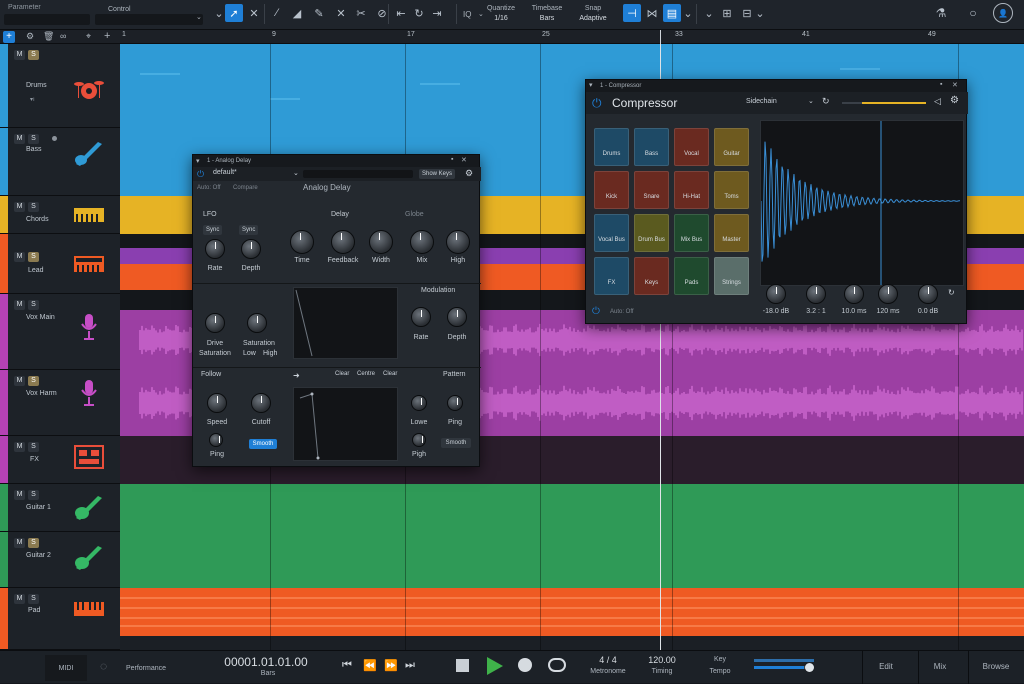  Describe the element at coordinates (596, 311) in the screenshot. I see `auto-power-icon: ⏻` at that location.